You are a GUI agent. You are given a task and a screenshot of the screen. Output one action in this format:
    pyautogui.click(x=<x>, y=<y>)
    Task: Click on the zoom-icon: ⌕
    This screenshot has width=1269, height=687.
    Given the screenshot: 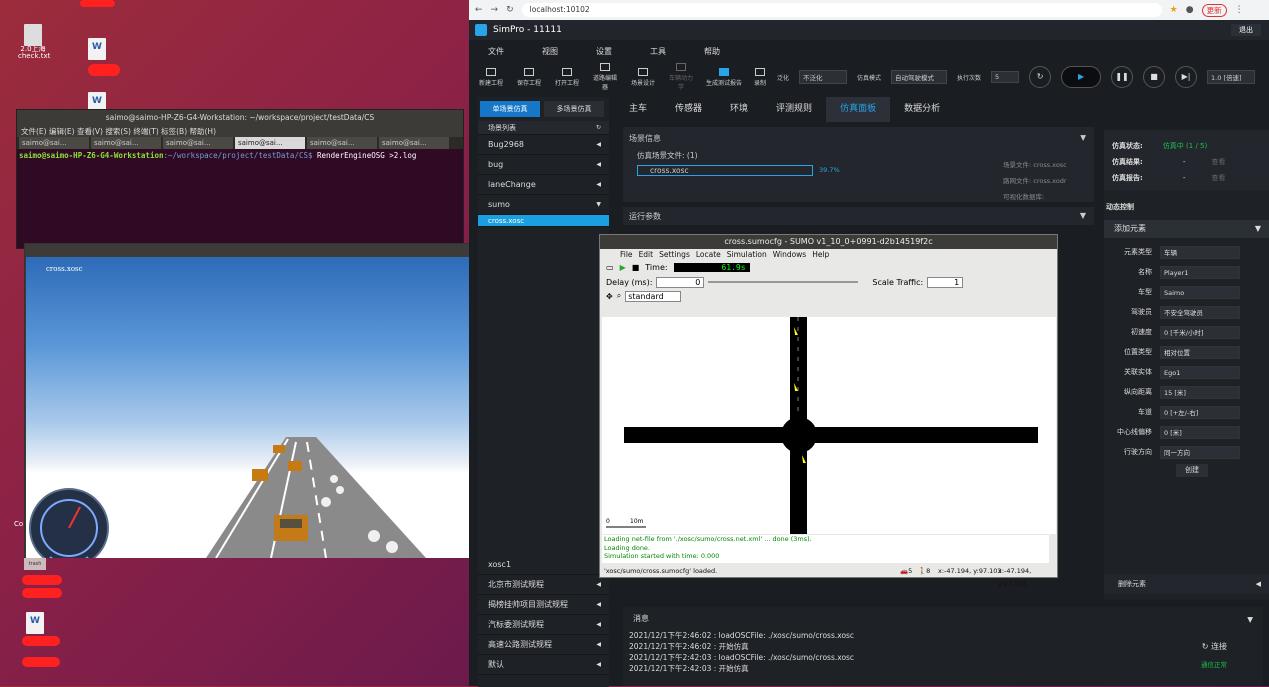 What is the action you would take?
    pyautogui.click(x=619, y=296)
    